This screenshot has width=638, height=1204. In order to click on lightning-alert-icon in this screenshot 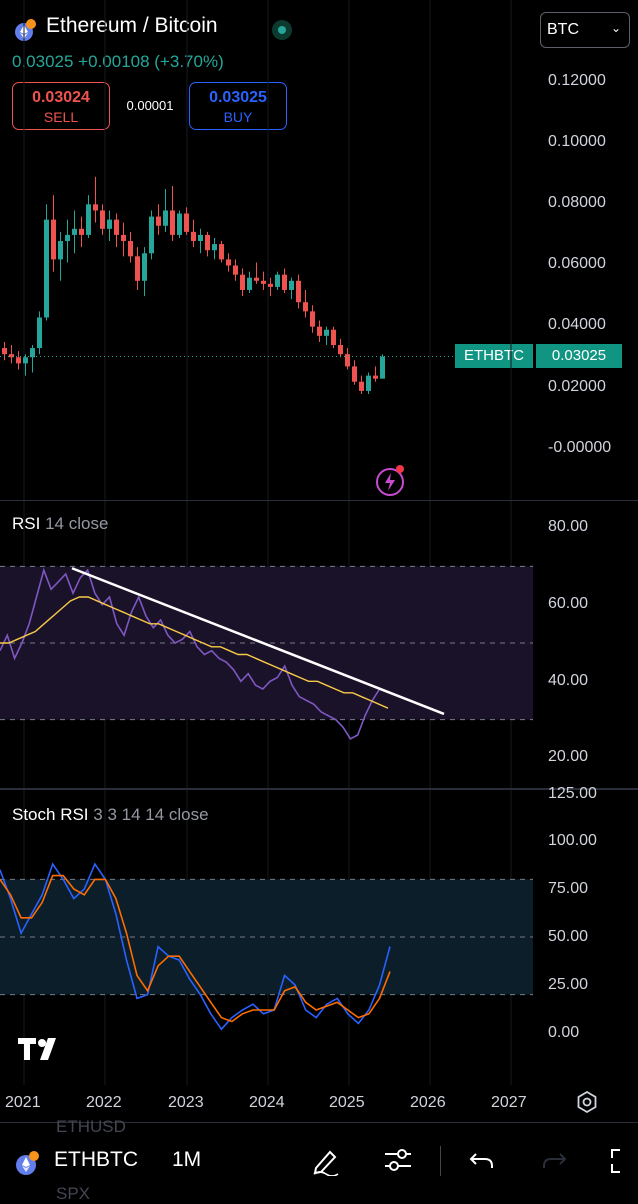, I will do `click(390, 480)`.